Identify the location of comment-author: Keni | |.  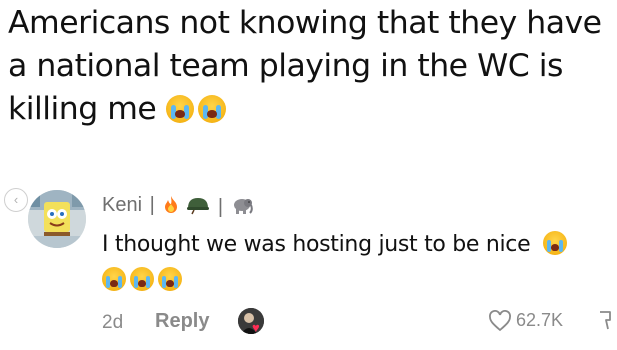
(177, 206).